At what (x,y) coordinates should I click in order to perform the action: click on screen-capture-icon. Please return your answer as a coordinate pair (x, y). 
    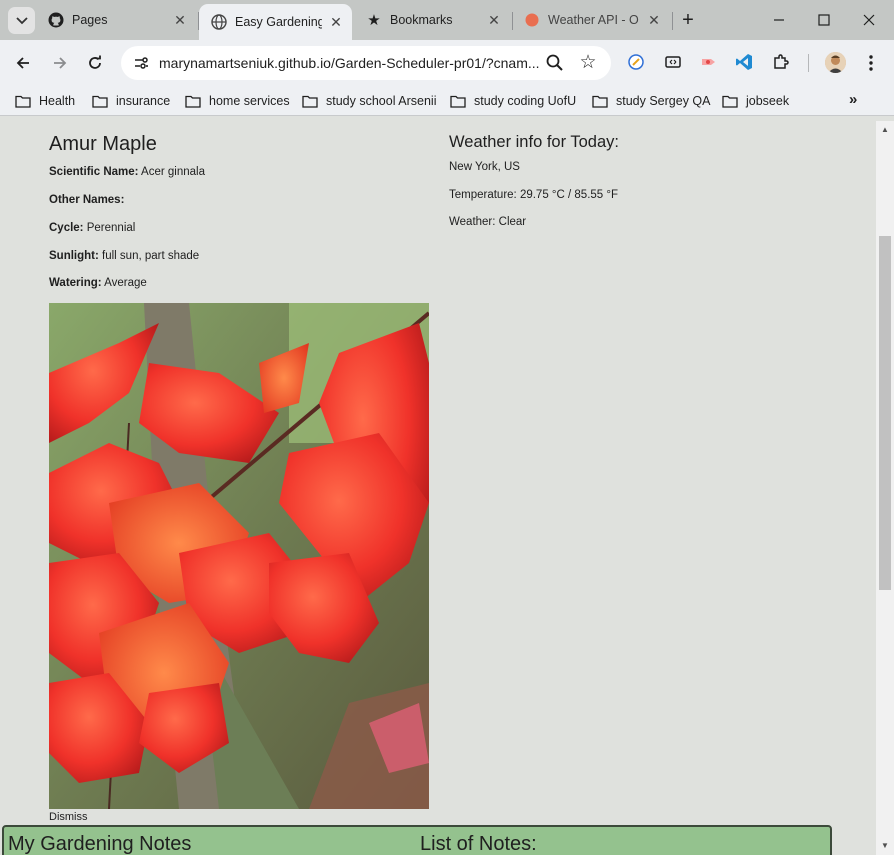
    Looking at the image, I should click on (673, 62).